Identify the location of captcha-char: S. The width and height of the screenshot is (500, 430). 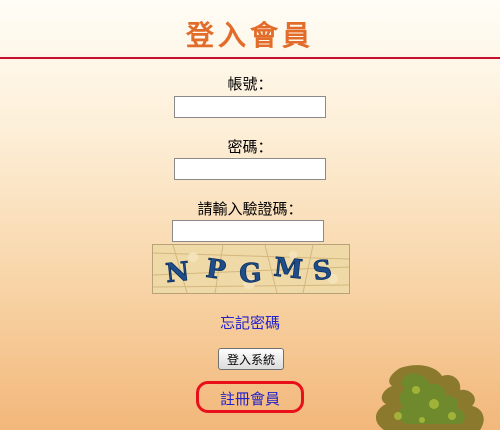
(322, 271).